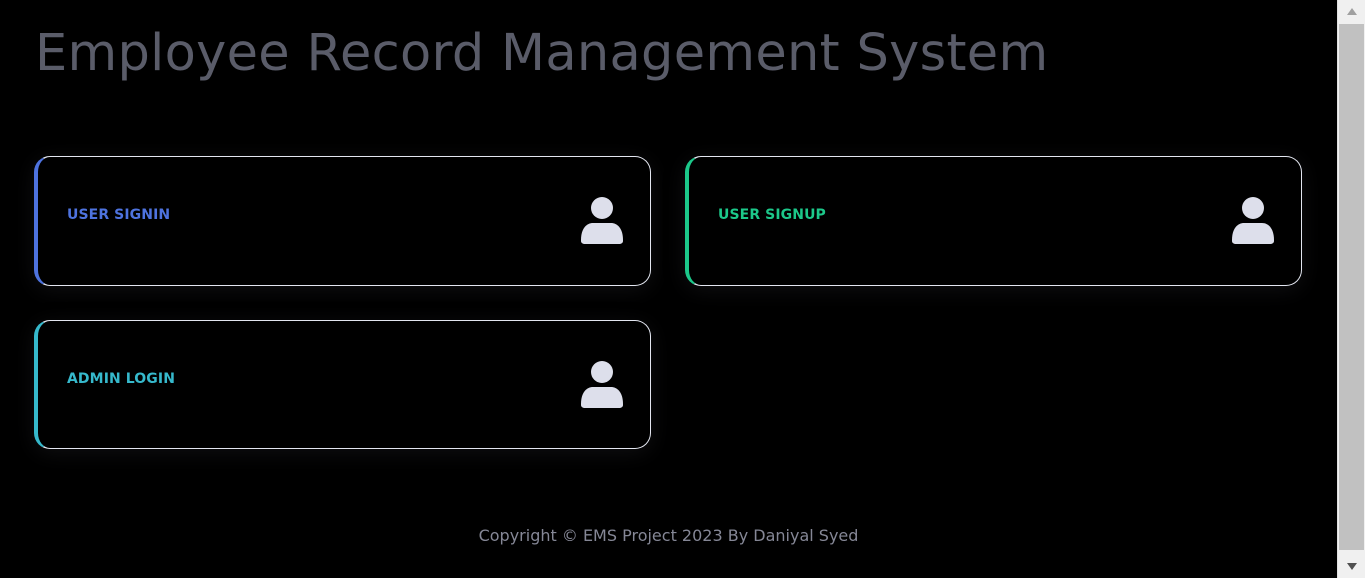 The height and width of the screenshot is (578, 1365). I want to click on admin-login-label: ADMIN LOGIN, so click(121, 379).